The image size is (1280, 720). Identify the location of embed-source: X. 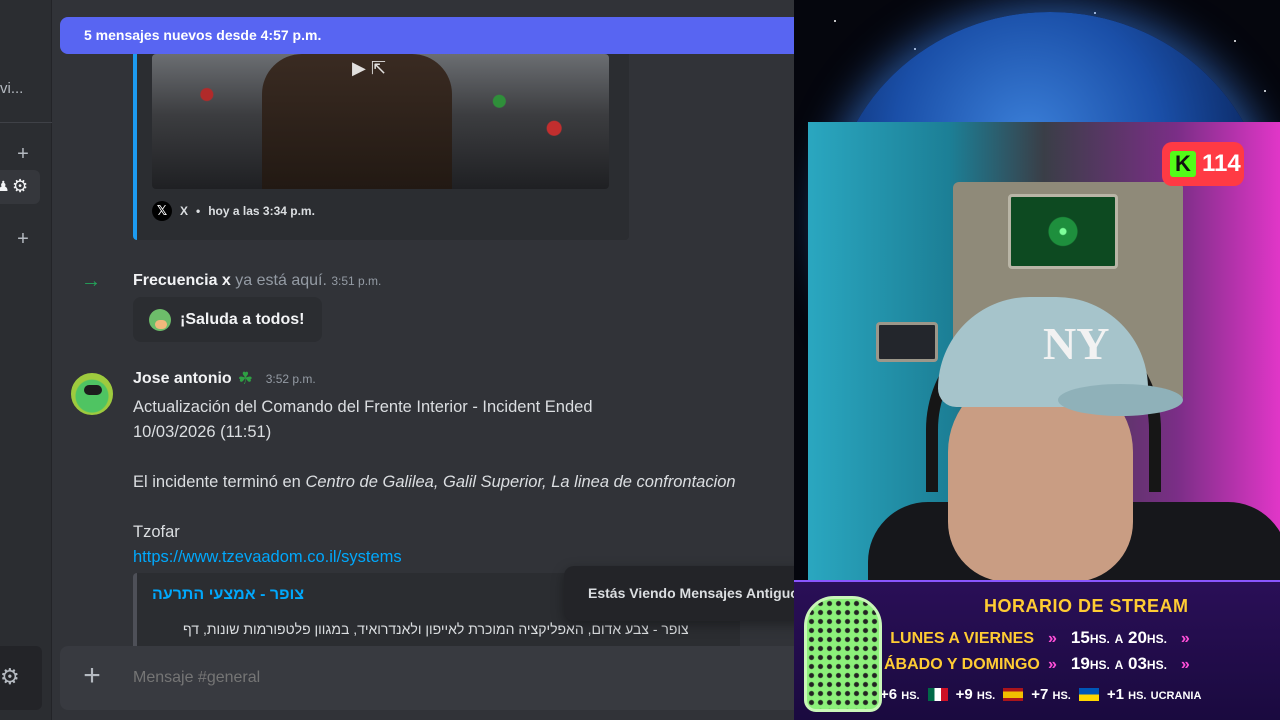
(184, 211).